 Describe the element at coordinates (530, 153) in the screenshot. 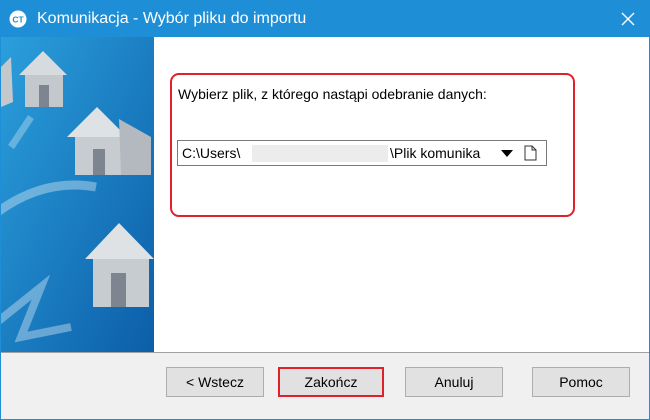

I see `file-icon` at that location.